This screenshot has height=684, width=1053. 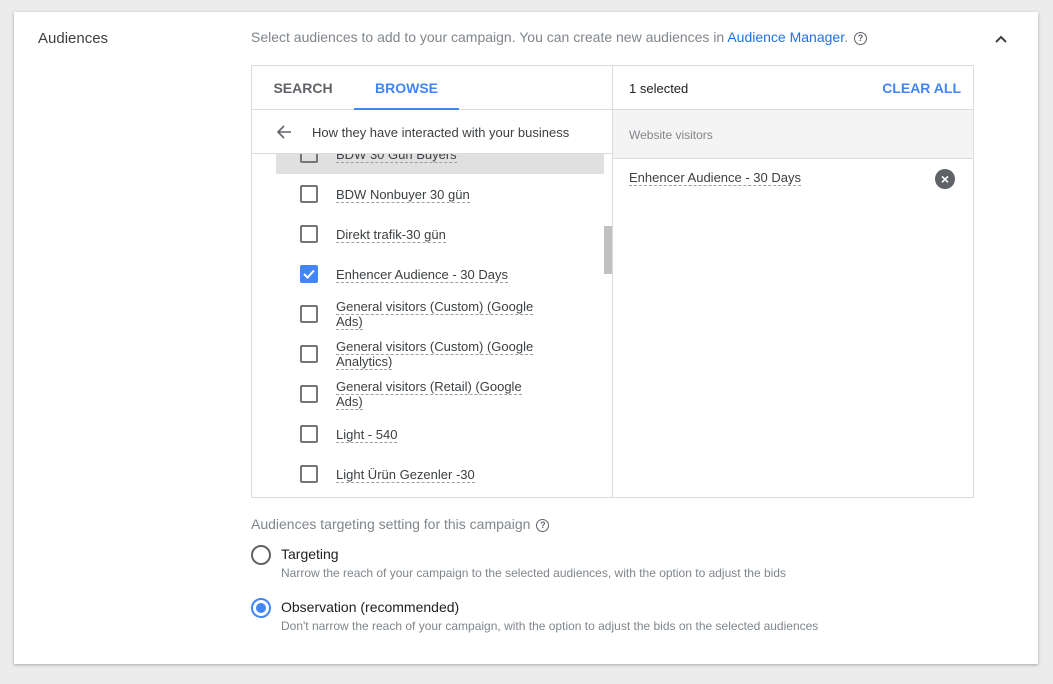 I want to click on section-title: Audiences, so click(x=73, y=38).